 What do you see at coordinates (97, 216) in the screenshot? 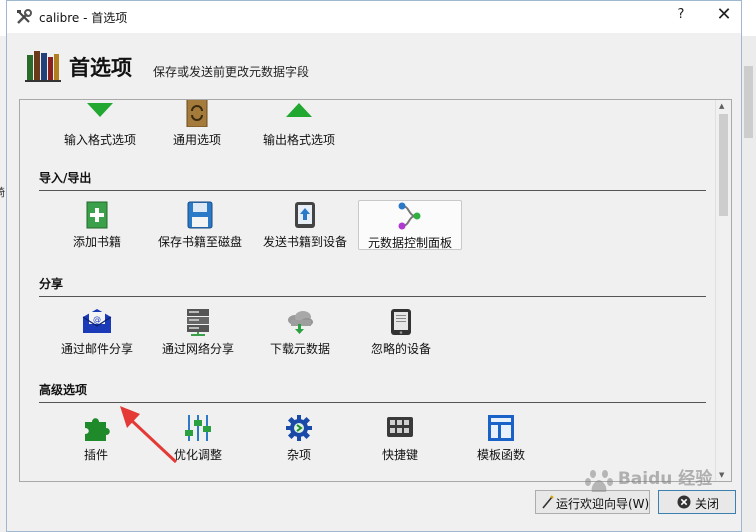
I see `add-book-icon` at bounding box center [97, 216].